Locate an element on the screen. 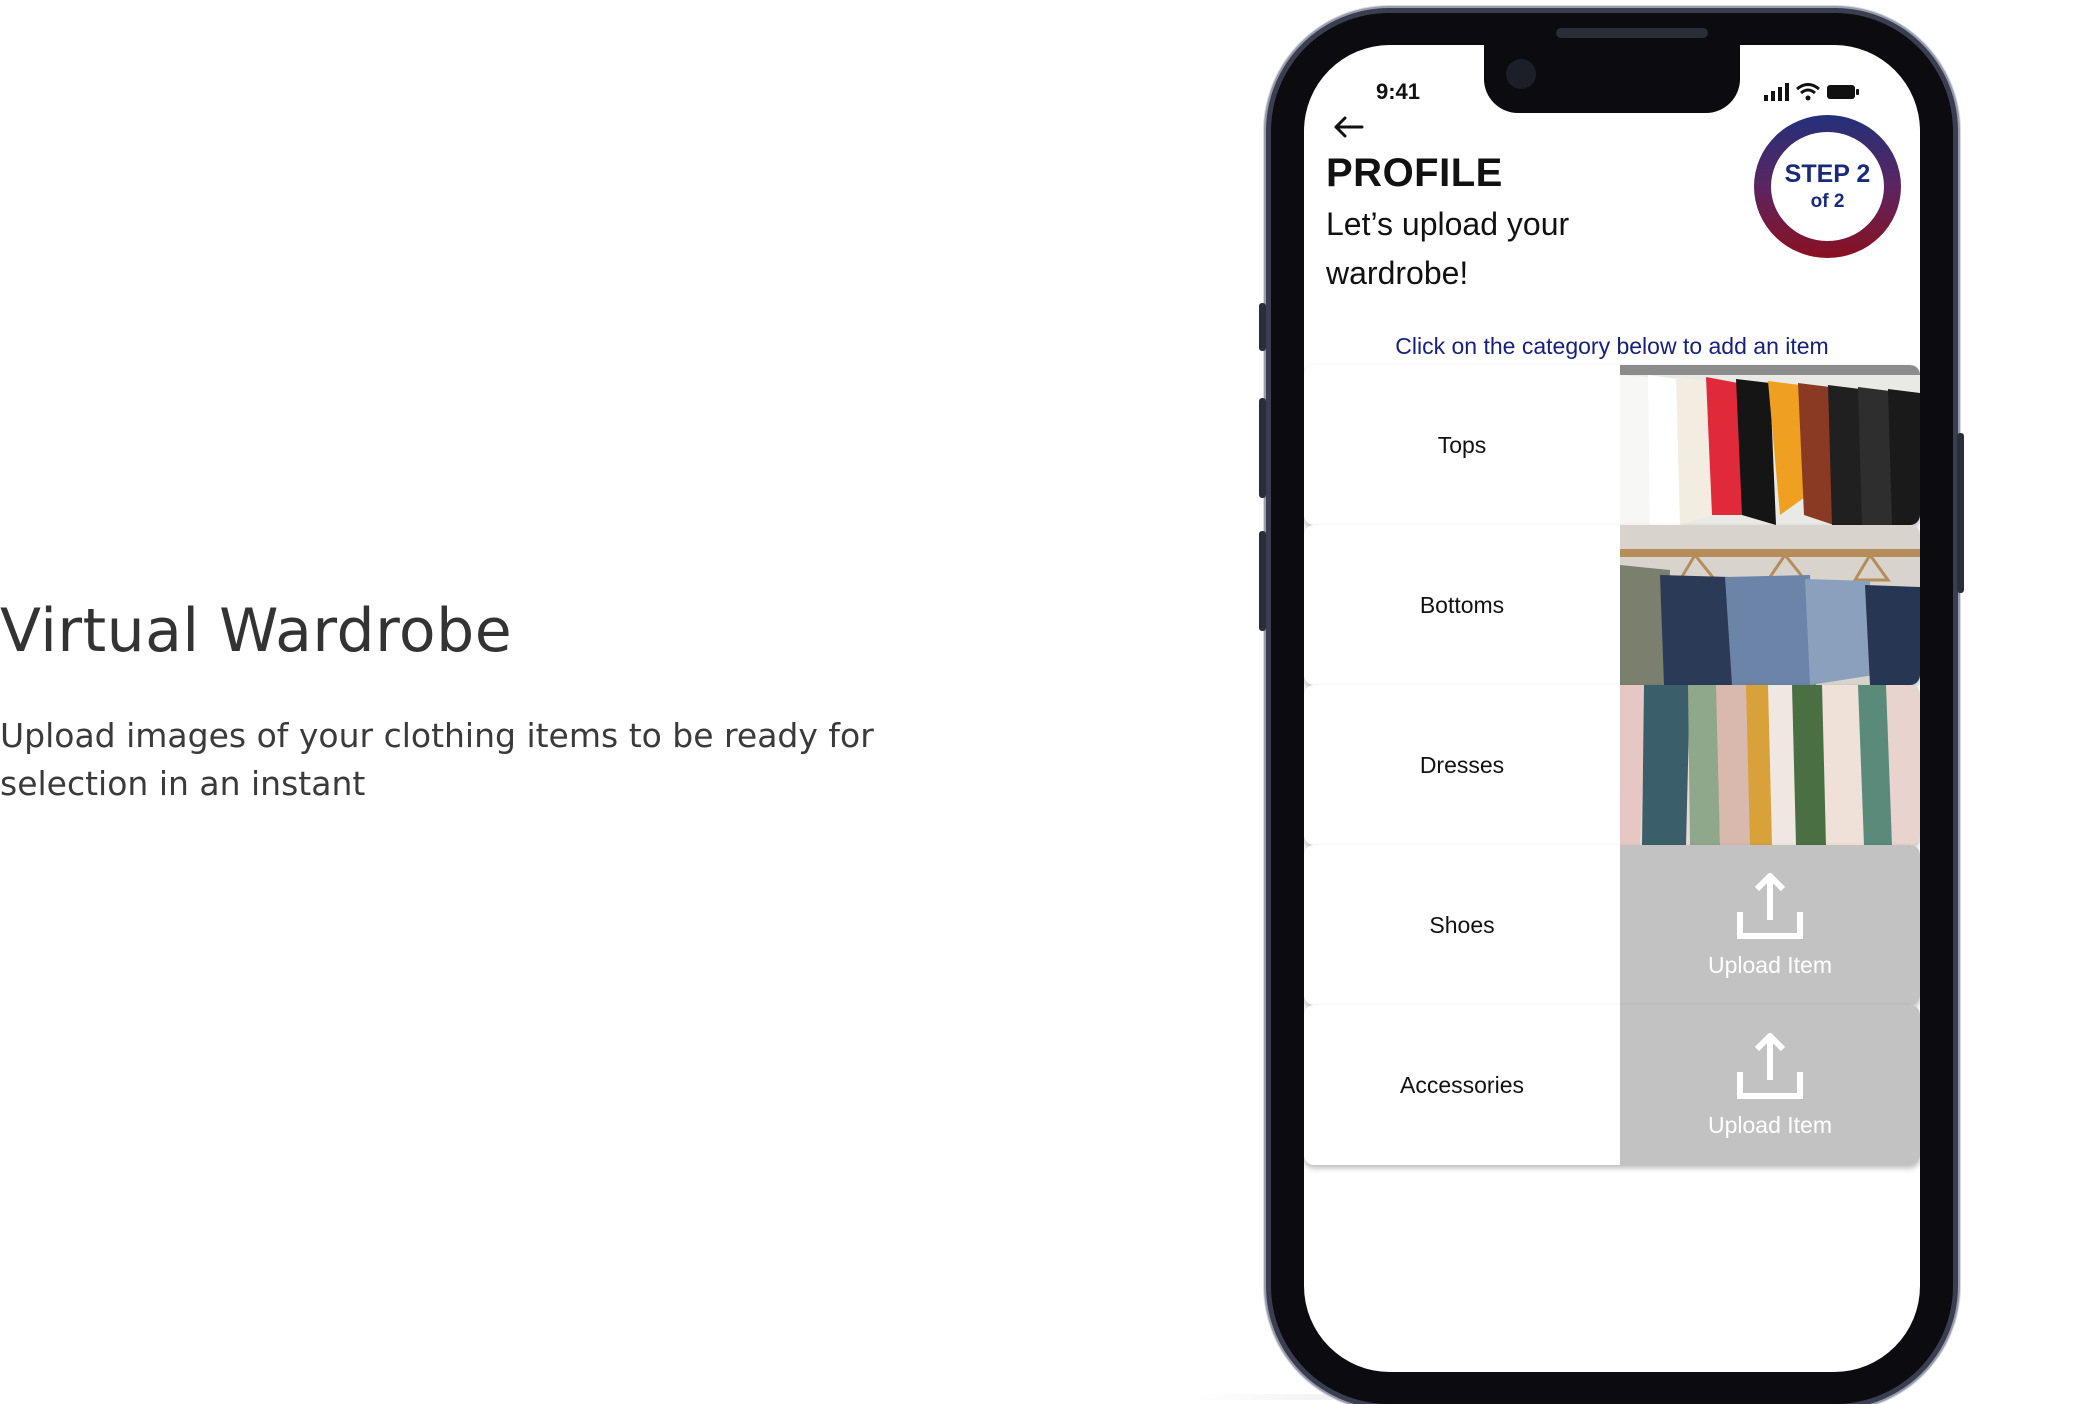  back-button is located at coordinates (1348, 127).